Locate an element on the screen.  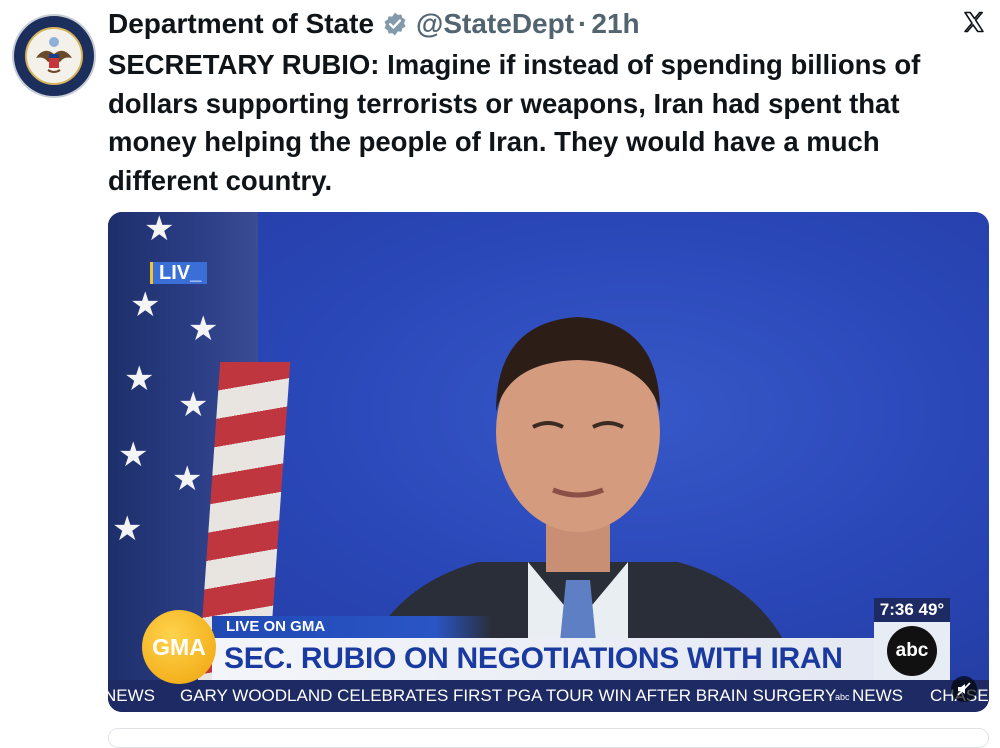
muted-speaker-icon is located at coordinates (964, 689).